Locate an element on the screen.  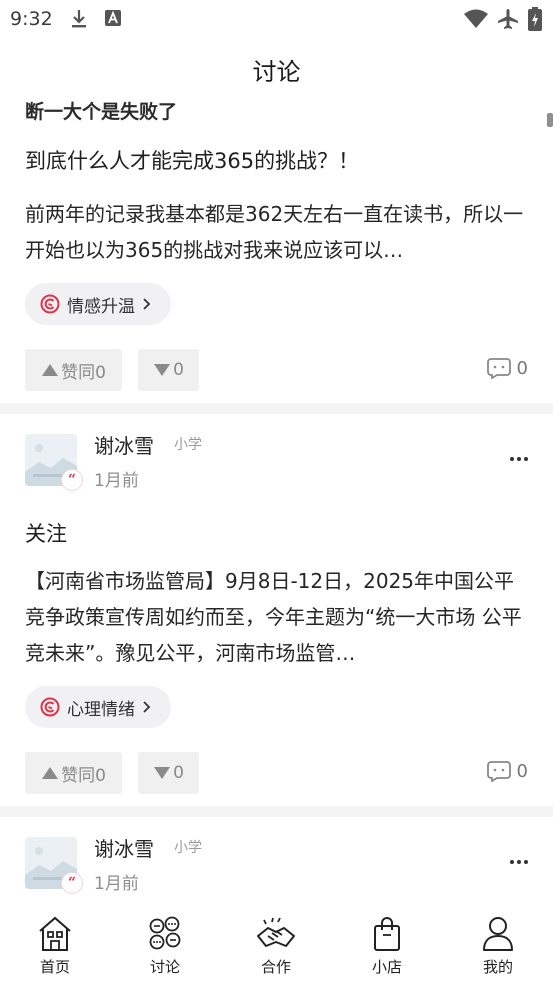
keyboard-a-icon is located at coordinates (113, 18).